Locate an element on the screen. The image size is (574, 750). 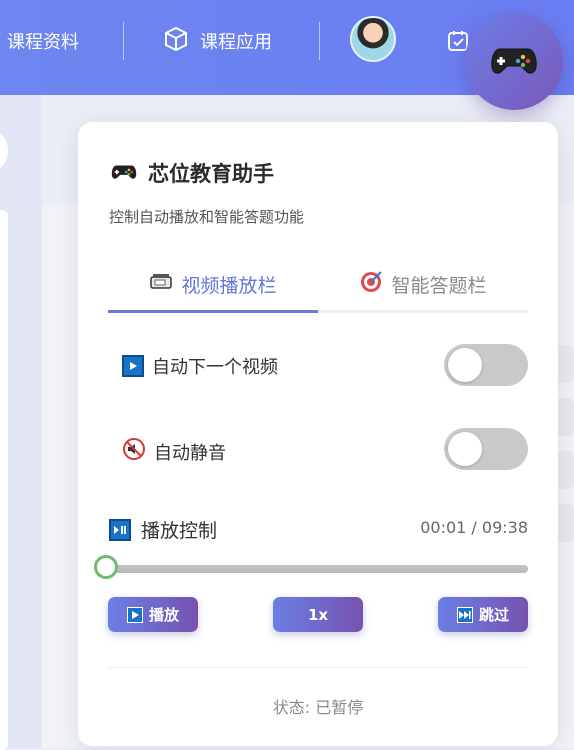
mute-icon is located at coordinates (134, 451).